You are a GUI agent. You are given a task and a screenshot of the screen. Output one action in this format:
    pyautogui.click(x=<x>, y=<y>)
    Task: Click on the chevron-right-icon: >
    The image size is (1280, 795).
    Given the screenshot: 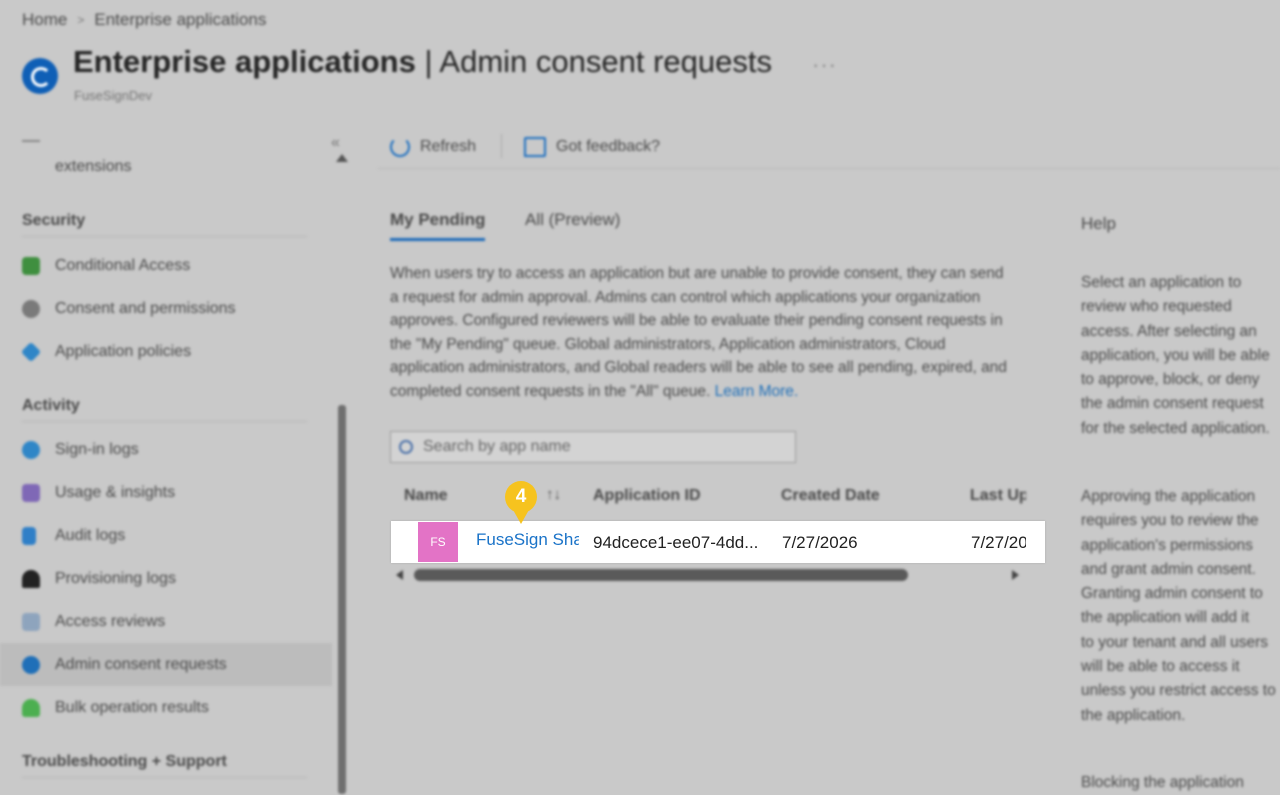 What is the action you would take?
    pyautogui.click(x=81, y=20)
    